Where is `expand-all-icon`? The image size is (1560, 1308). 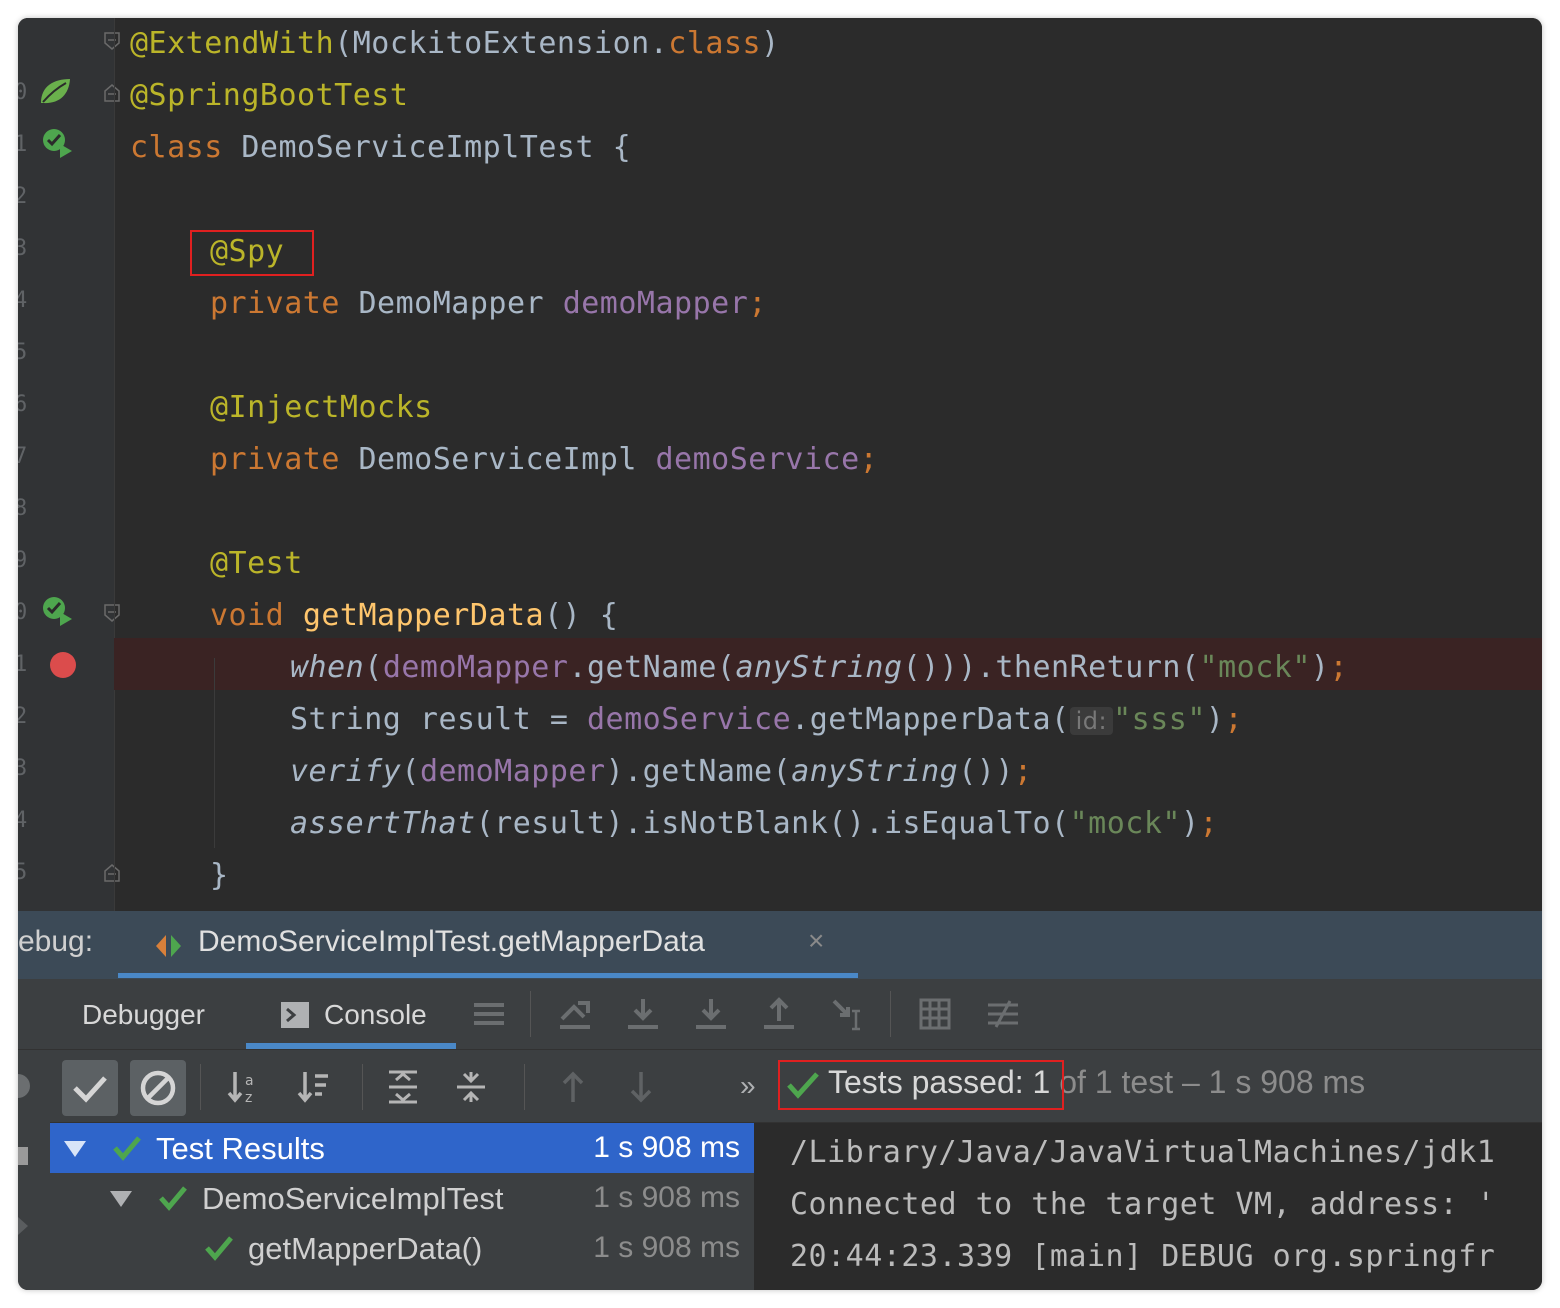 expand-all-icon is located at coordinates (403, 1087).